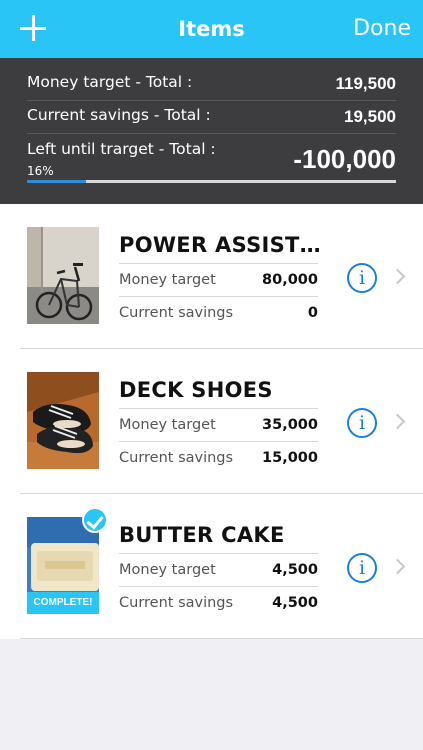 Image resolution: width=423 pixels, height=750 pixels. Describe the element at coordinates (290, 458) in the screenshot. I see `current-savings-value: 15,000` at that location.